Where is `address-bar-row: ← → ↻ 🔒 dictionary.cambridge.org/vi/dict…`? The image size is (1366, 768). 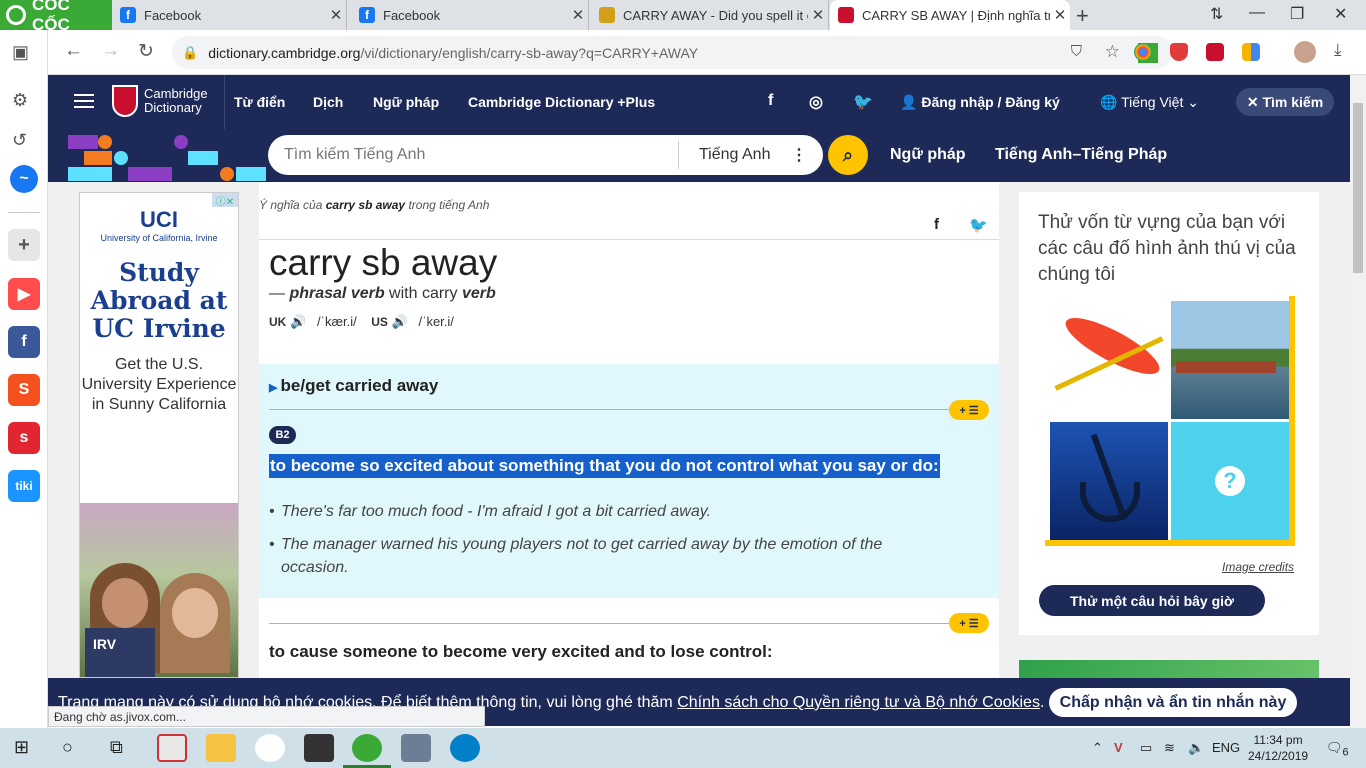
address-bar-row: ← → ↻ 🔒 dictionary.cambridge.org/vi/dict… is located at coordinates (707, 52).